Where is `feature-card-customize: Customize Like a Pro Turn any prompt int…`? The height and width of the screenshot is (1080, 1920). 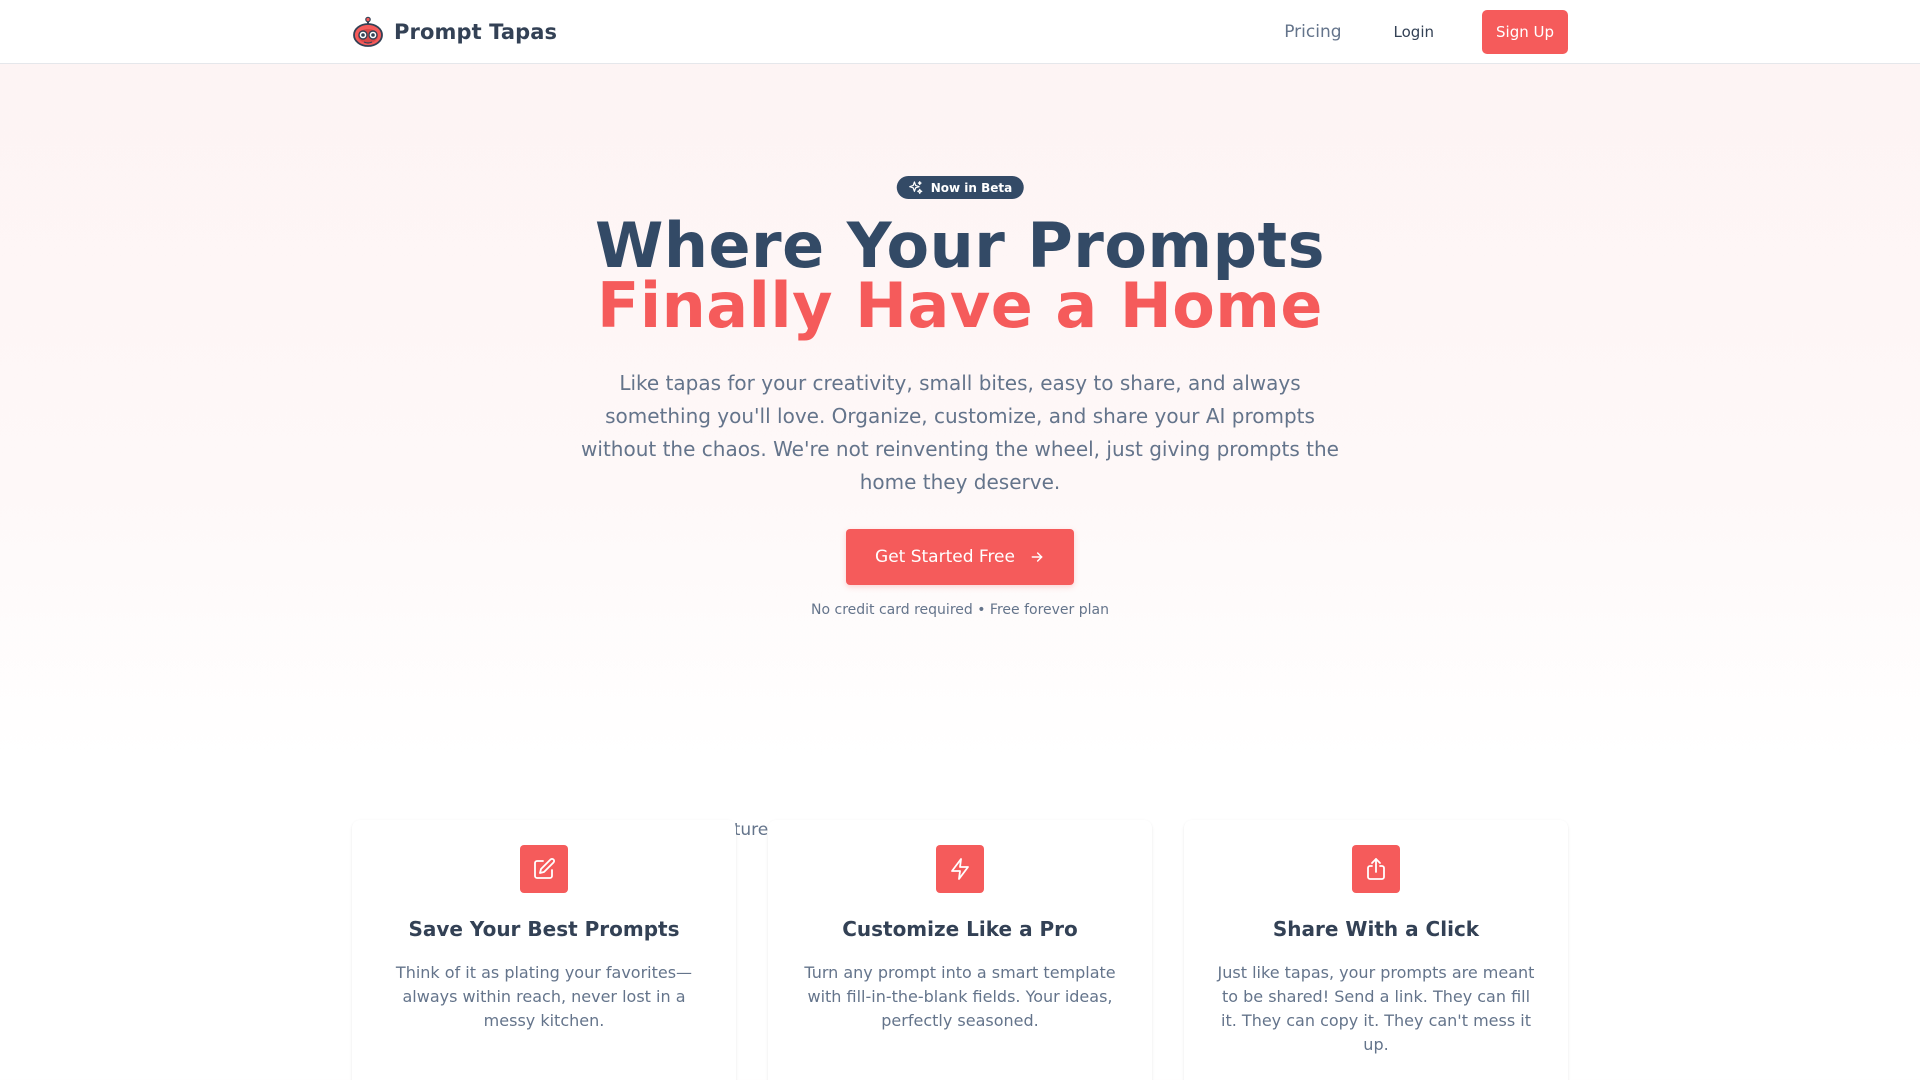 feature-card-customize: Customize Like a Pro Turn any prompt int… is located at coordinates (960, 950).